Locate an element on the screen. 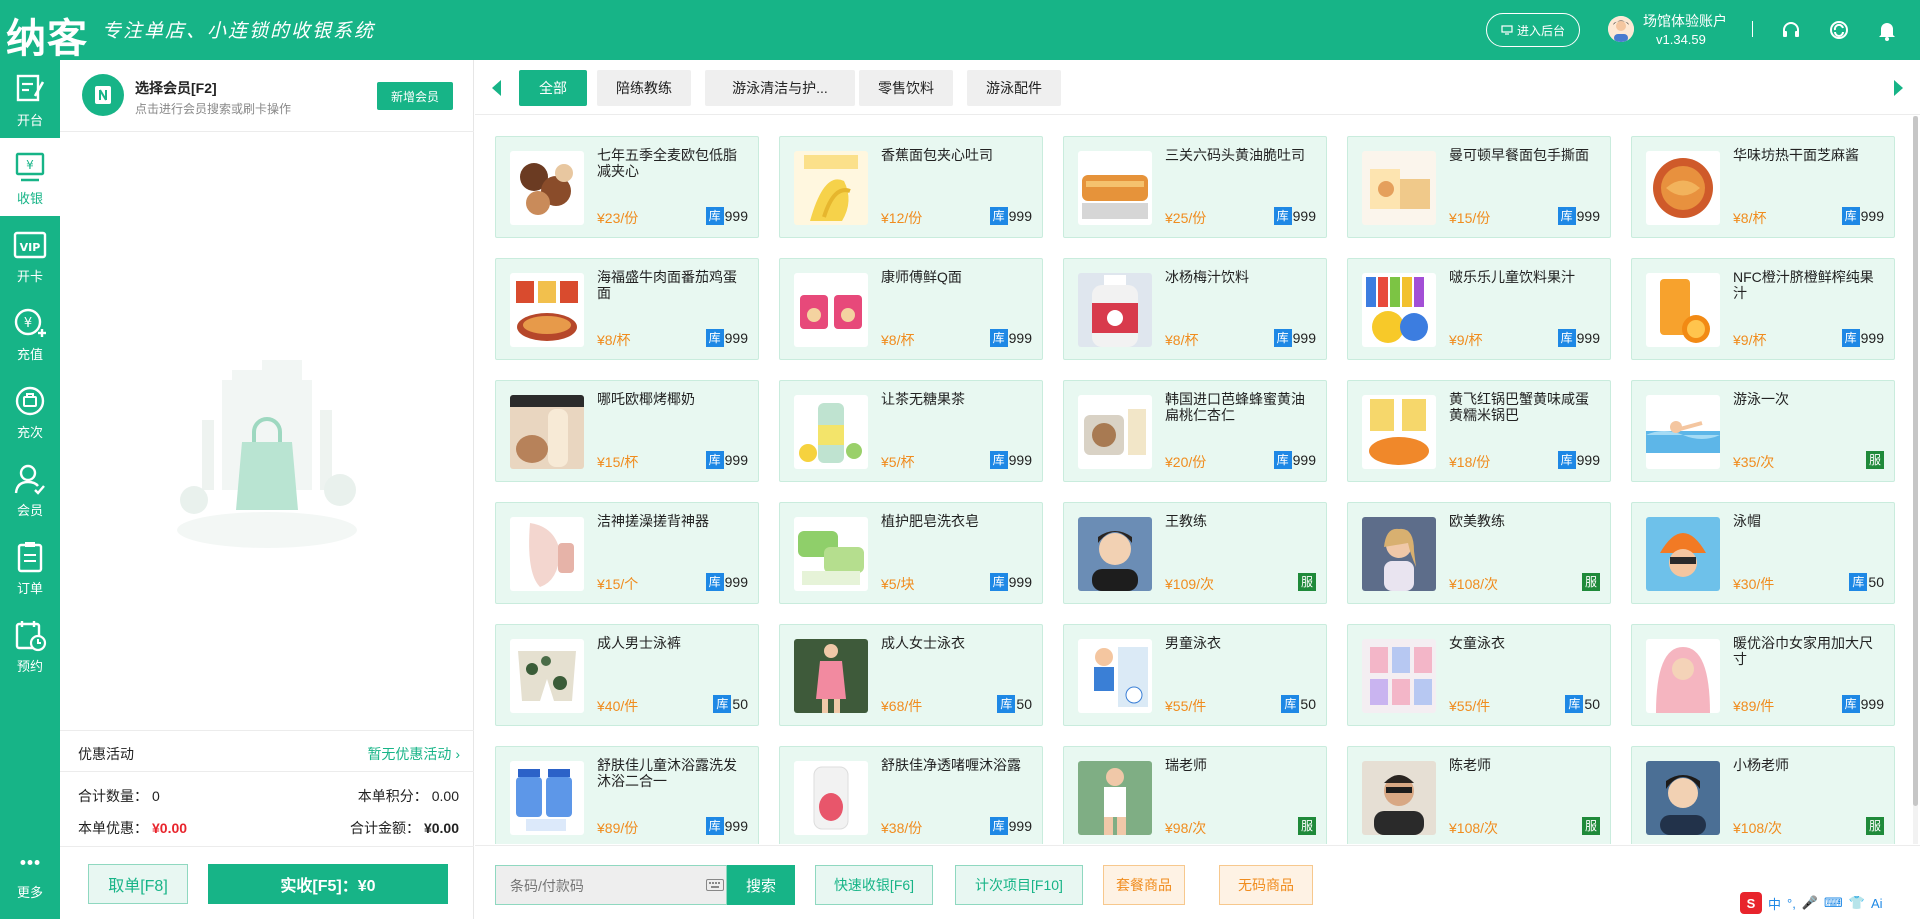 This screenshot has width=1920, height=919. nav-item-booking: 预约 is located at coordinates (30, 645).